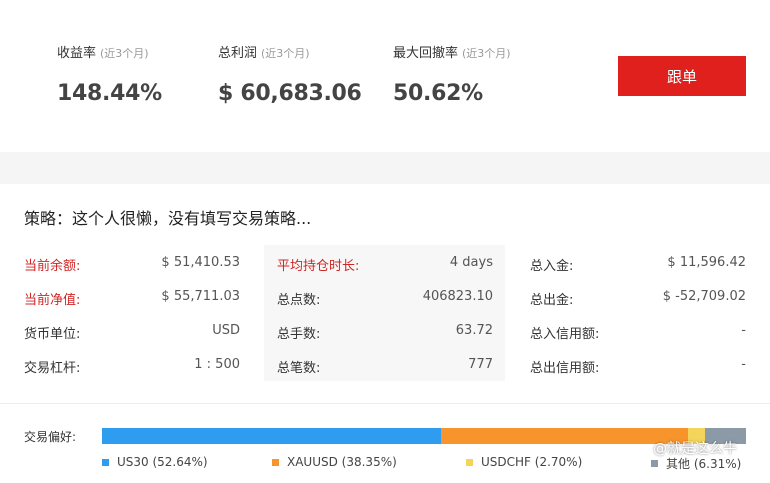 This screenshot has width=770, height=483. Describe the element at coordinates (200, 296) in the screenshot. I see `stat-value: $ 55,711.03` at that location.